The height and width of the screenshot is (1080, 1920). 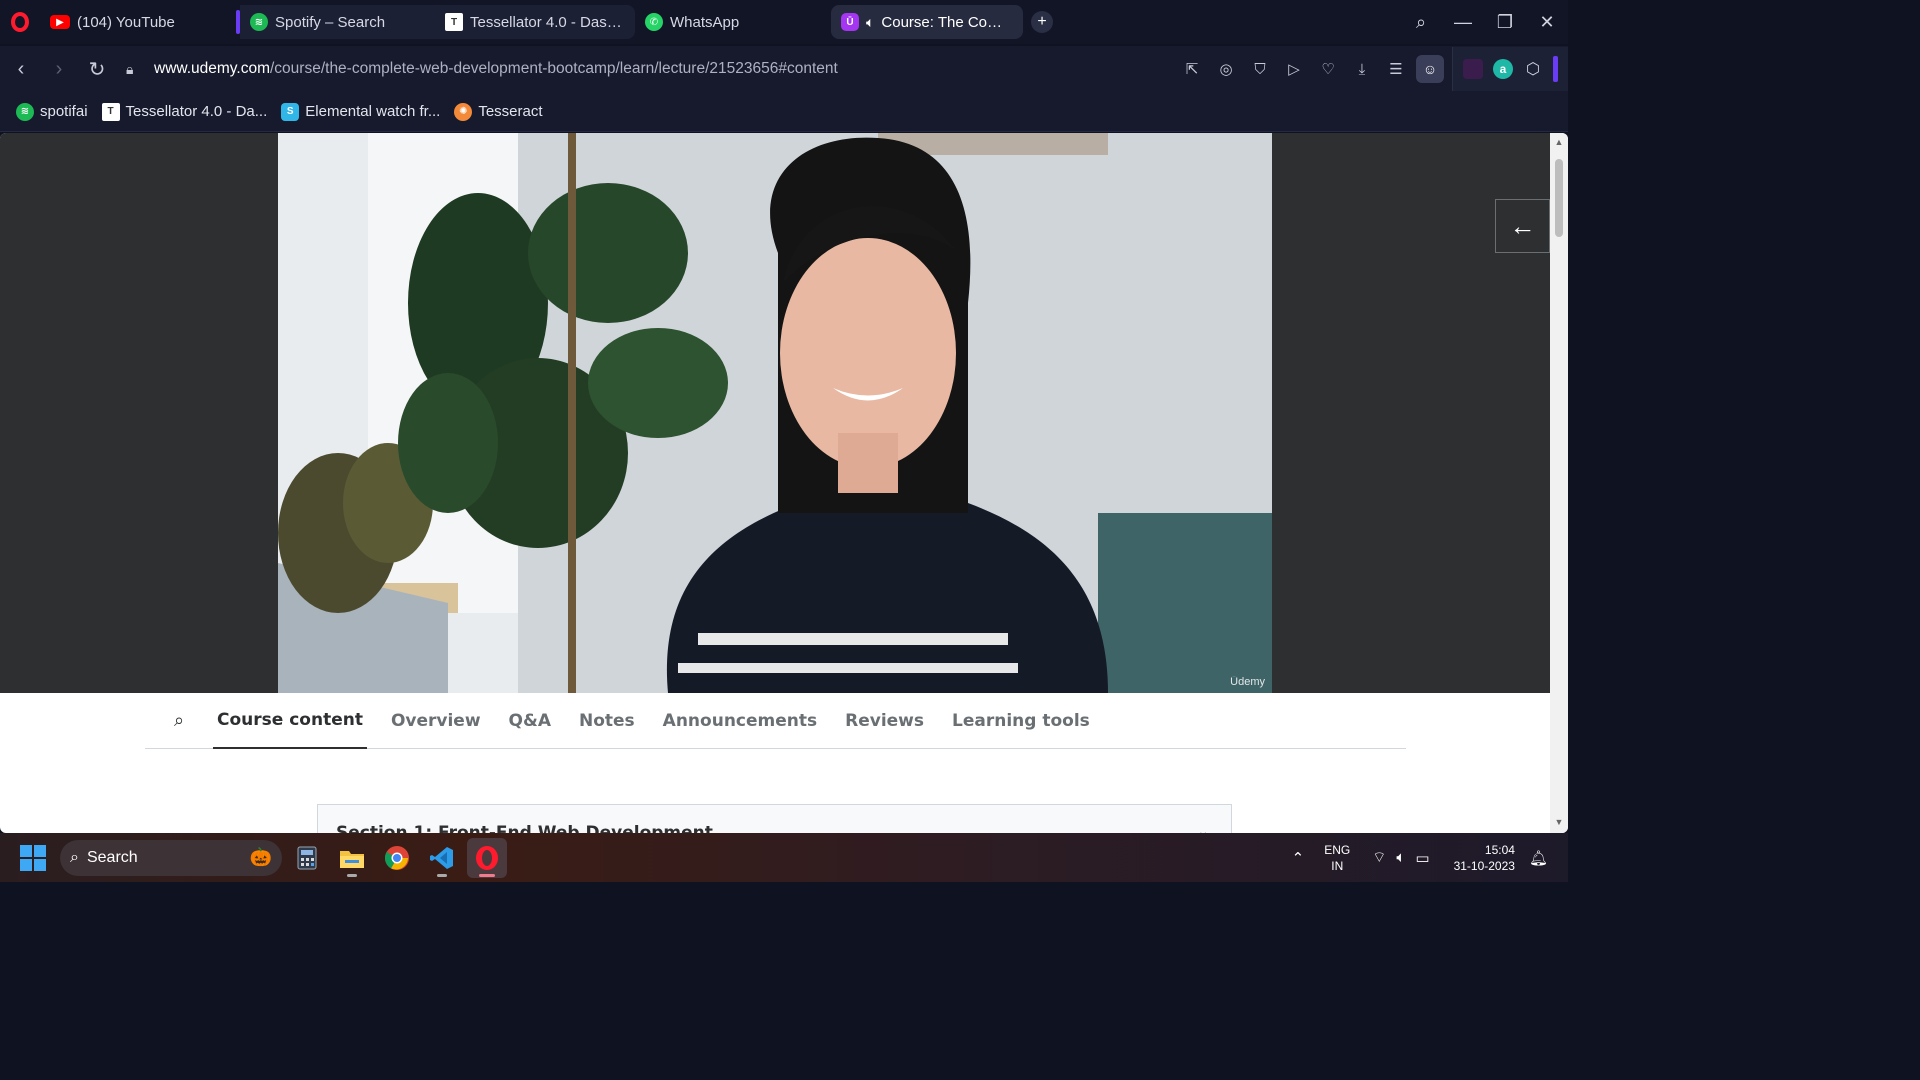 What do you see at coordinates (20, 22) in the screenshot?
I see `opera-menu-icon` at bounding box center [20, 22].